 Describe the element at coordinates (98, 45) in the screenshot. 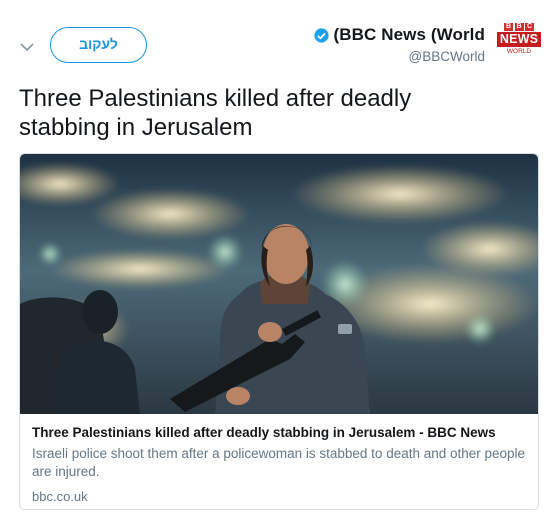

I see `follow-button: לעקוב` at that location.